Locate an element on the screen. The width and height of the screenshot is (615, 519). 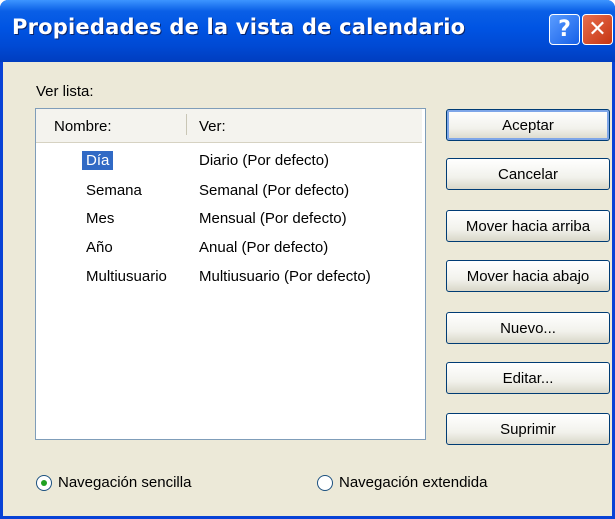
list-row-semana: Semana Semanal (Por defecto) is located at coordinates (229, 191).